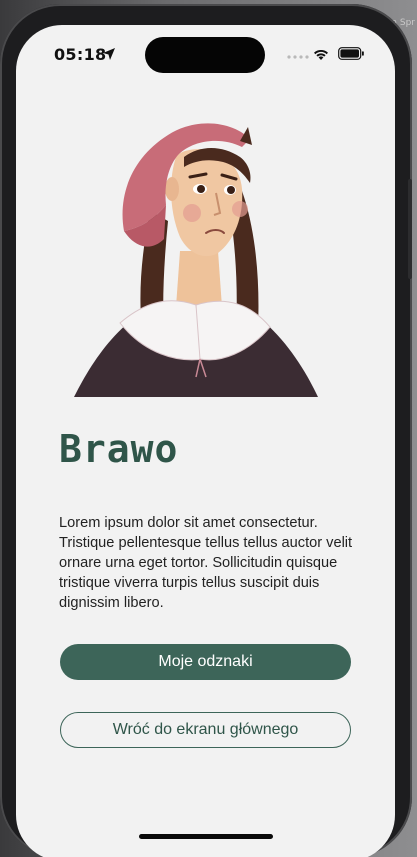 This screenshot has width=417, height=857. Describe the element at coordinates (80, 54) in the screenshot. I see `status-time: 05:18` at that location.